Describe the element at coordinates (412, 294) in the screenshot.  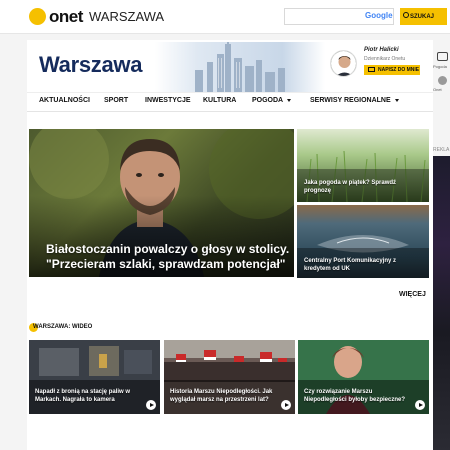
I see `more-link: WIĘCEJ` at that location.